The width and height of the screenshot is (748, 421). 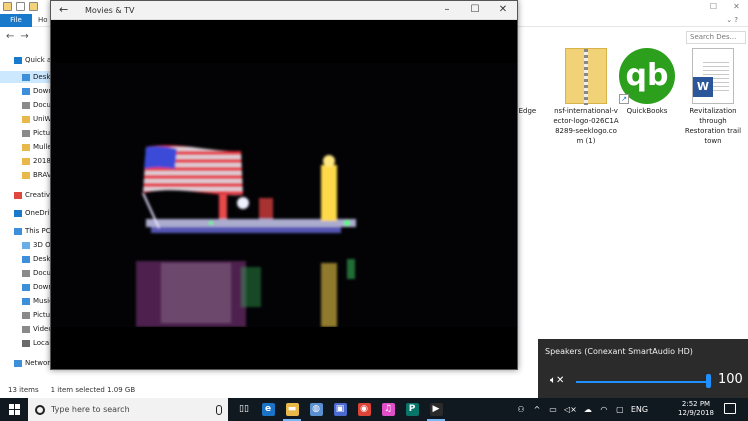 I want to click on ribbon-expand-icon: ⌄ ?, so click(x=732, y=20).